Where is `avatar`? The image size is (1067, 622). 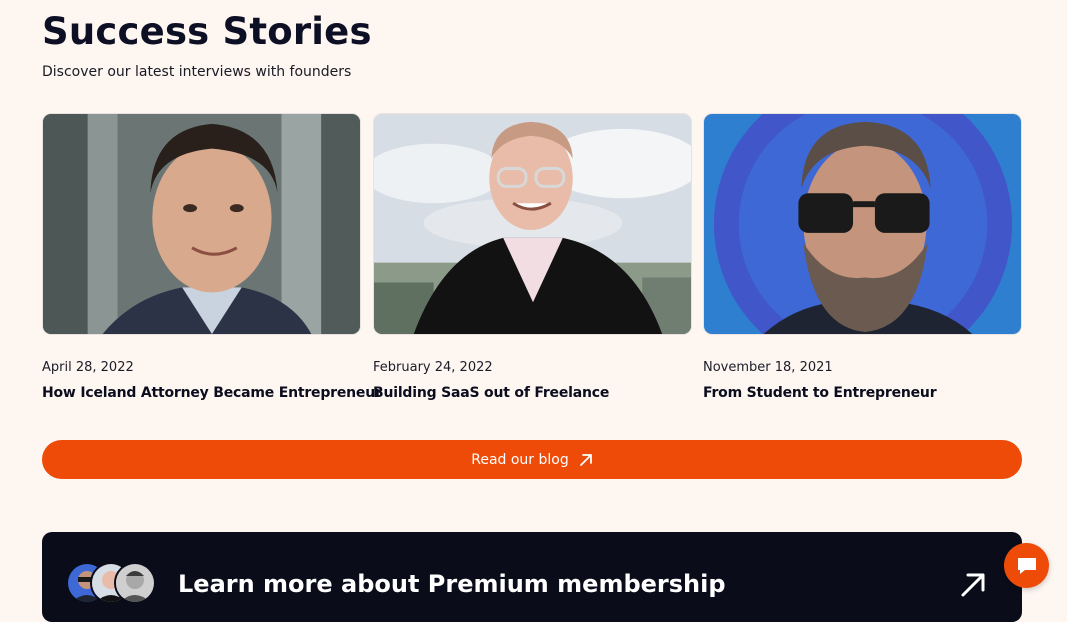
avatar is located at coordinates (135, 583).